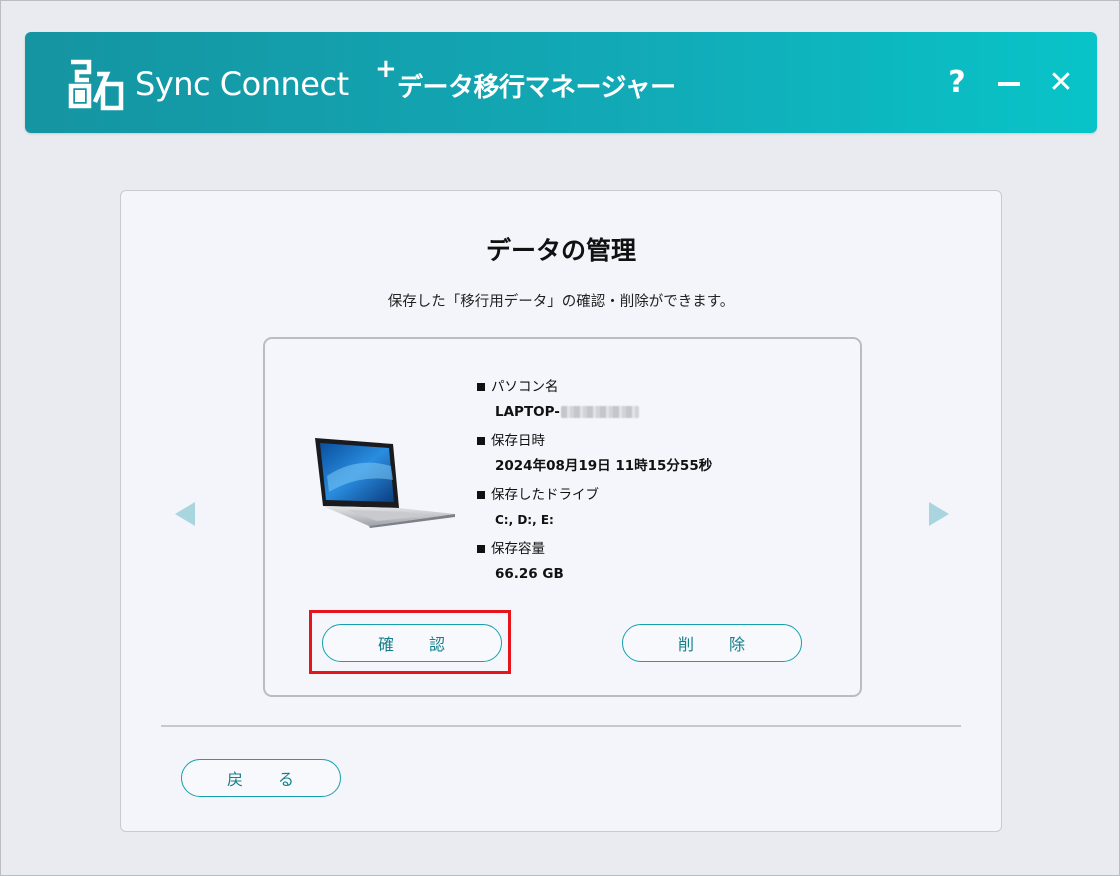 This screenshot has width=1120, height=876. I want to click on app-subtitle: データ移行マネージャー, so click(536, 88).